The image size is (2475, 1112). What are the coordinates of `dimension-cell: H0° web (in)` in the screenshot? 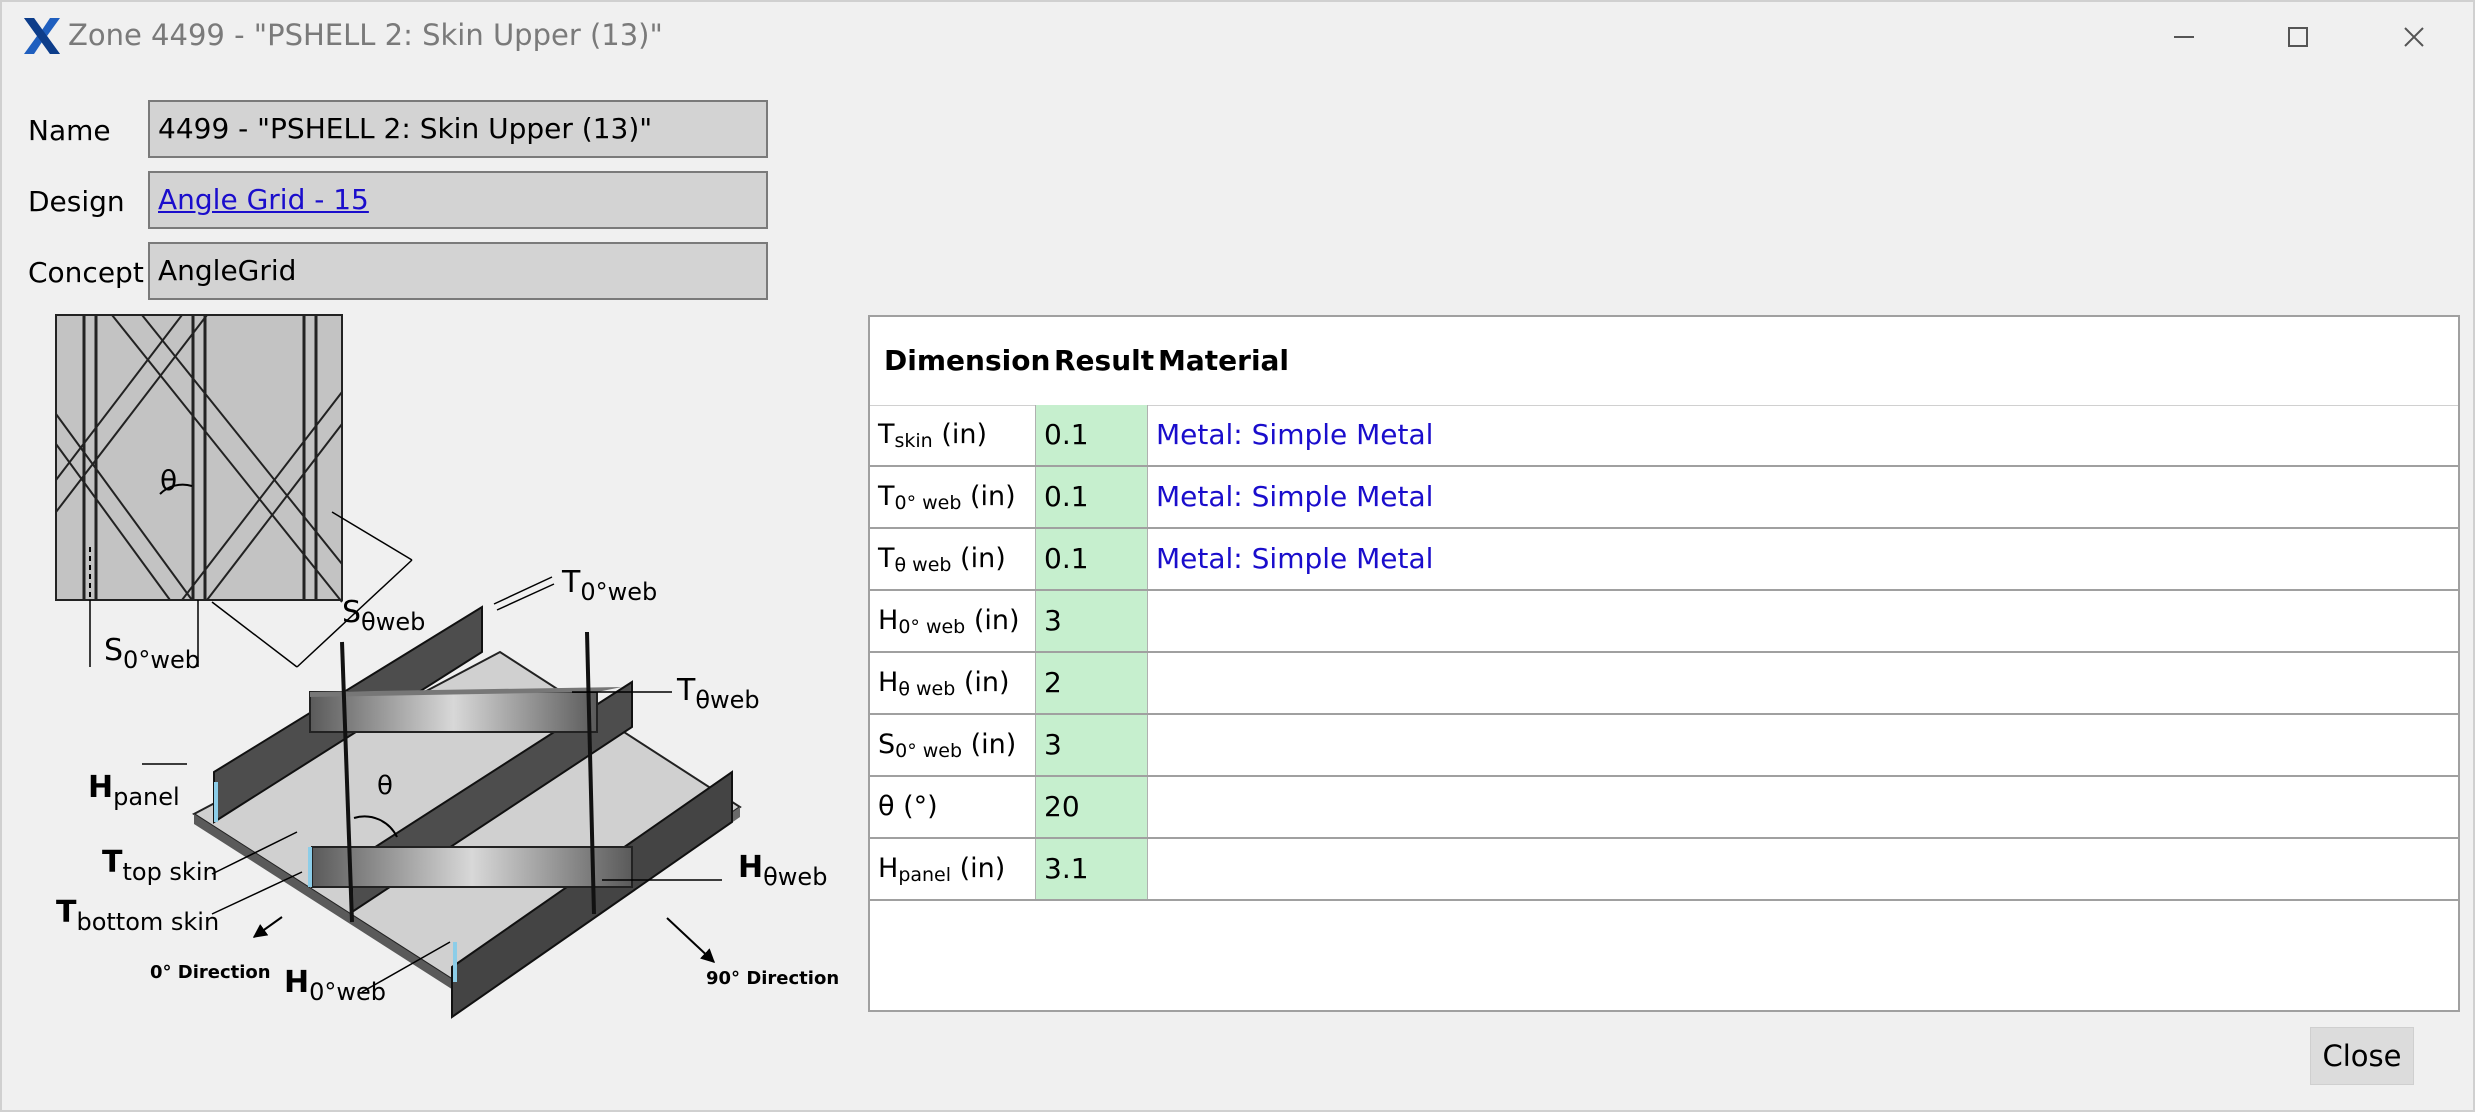 It's located at (953, 621).